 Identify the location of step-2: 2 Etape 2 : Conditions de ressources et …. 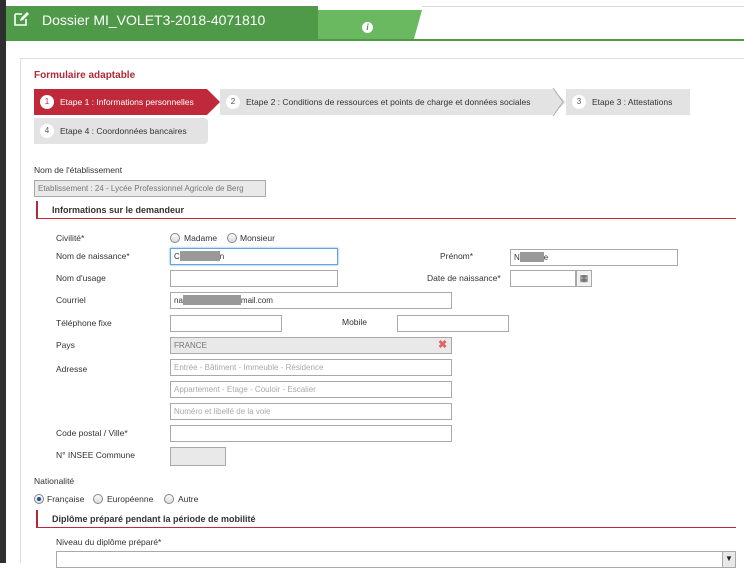
(393, 102).